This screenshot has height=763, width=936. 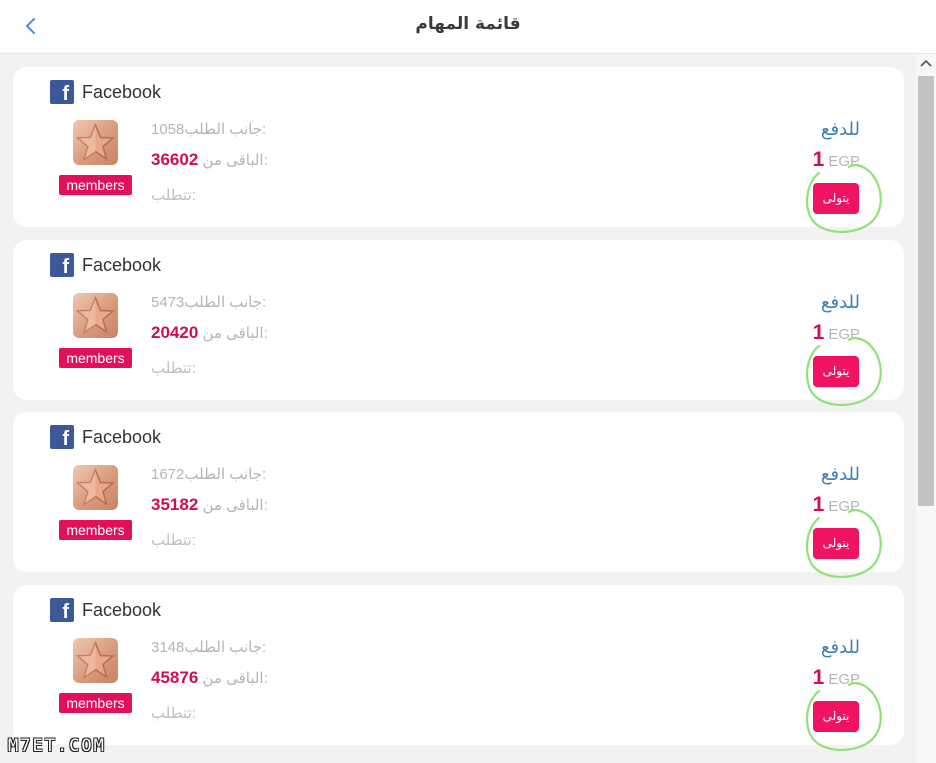 I want to click on top-bar: قائمة المهام, so click(x=468, y=27).